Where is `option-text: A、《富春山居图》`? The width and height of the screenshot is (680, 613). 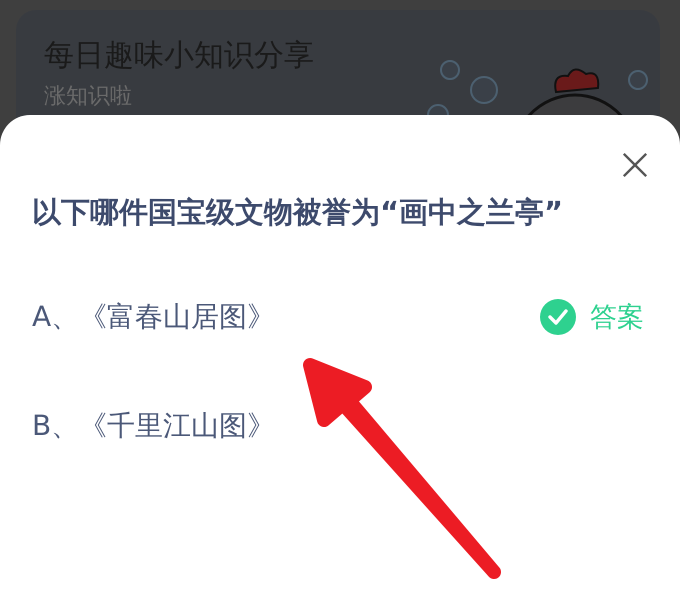
option-text: A、《富春山居图》 is located at coordinates (154, 317).